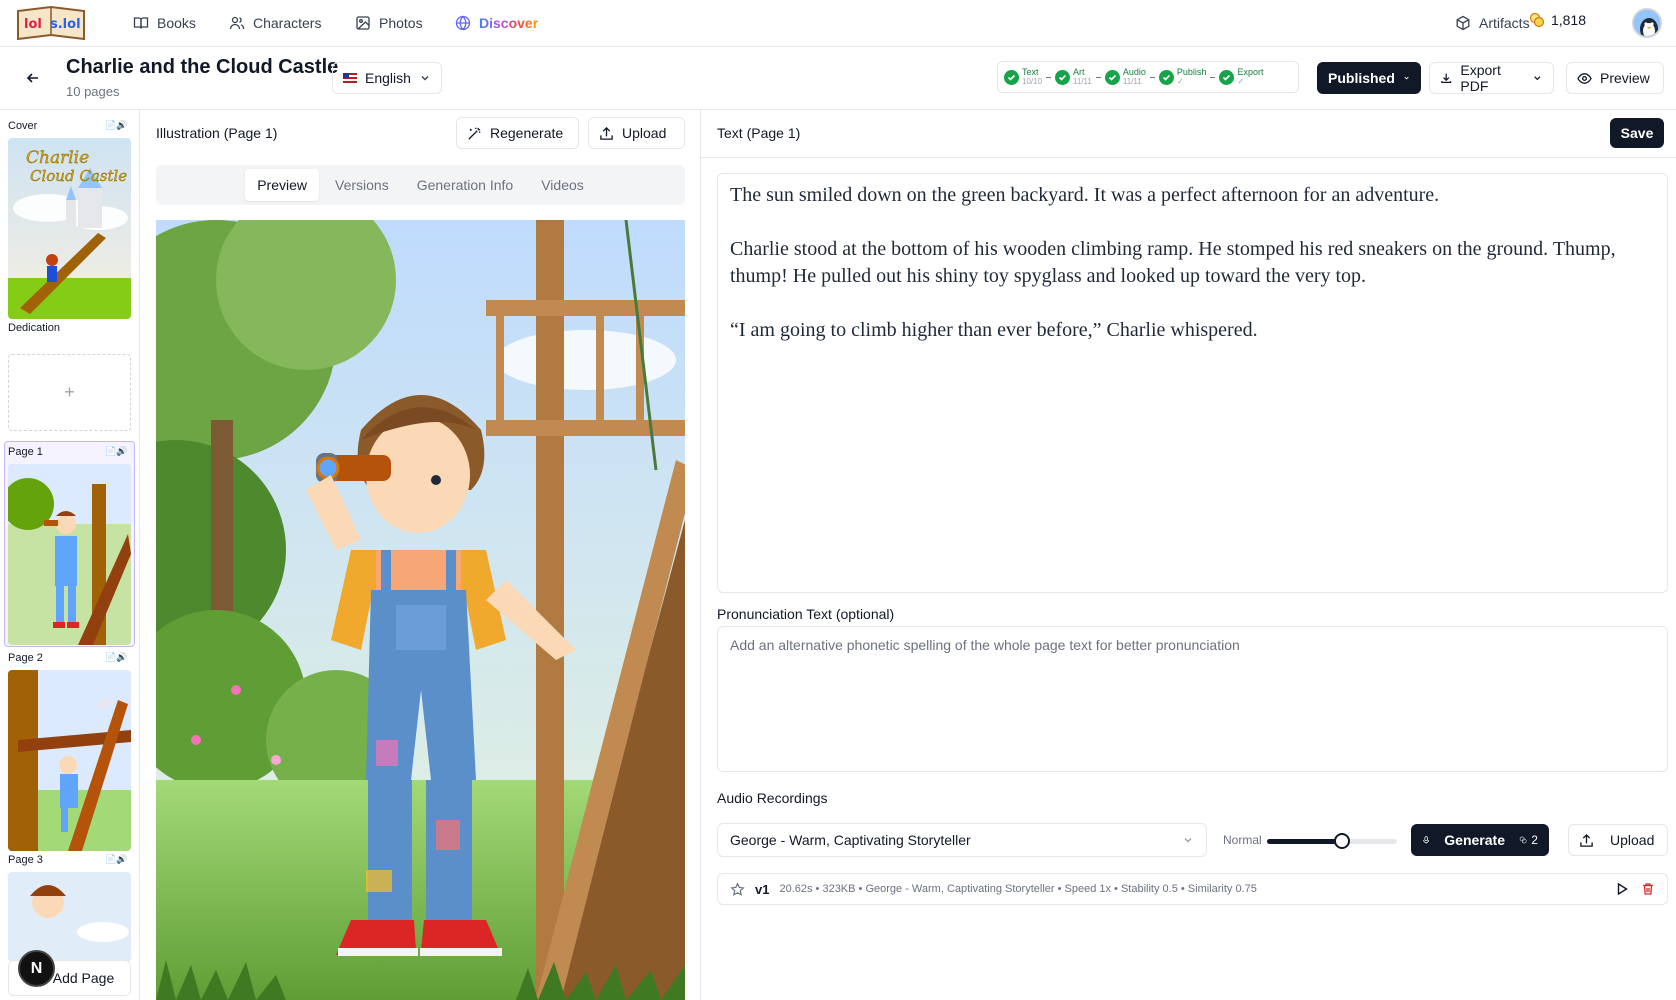 This screenshot has height=1000, width=1676. I want to click on svg-text: lol, so click(33, 24).